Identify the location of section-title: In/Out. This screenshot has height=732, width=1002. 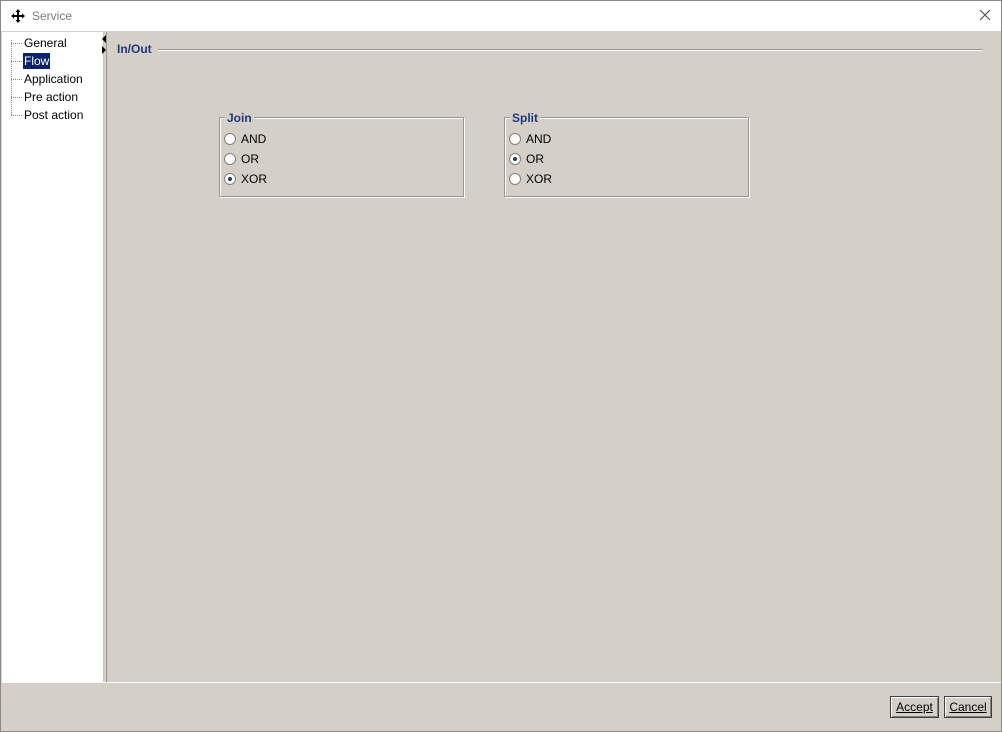
(134, 49).